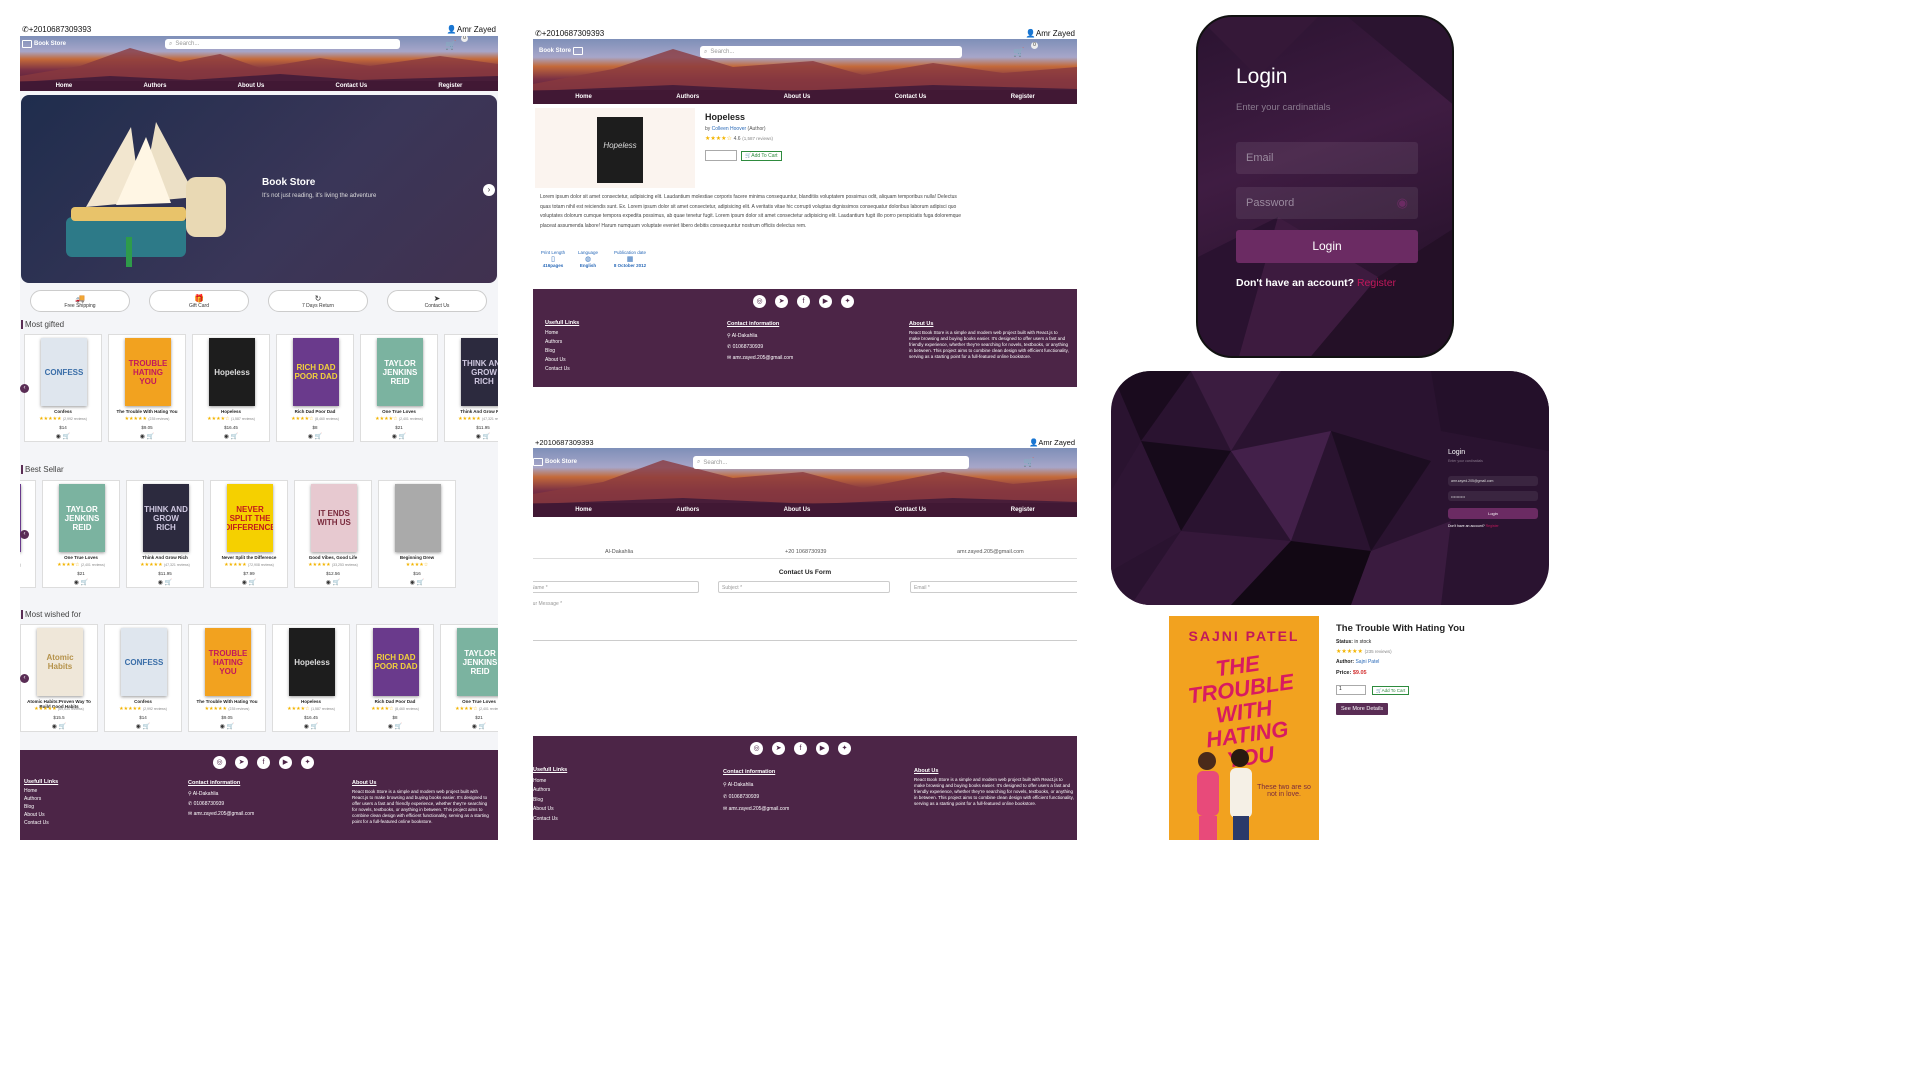 This screenshot has height=1080, width=1920. What do you see at coordinates (318, 301) in the screenshot?
I see `feature-return: ↻ 7 Days Return` at bounding box center [318, 301].